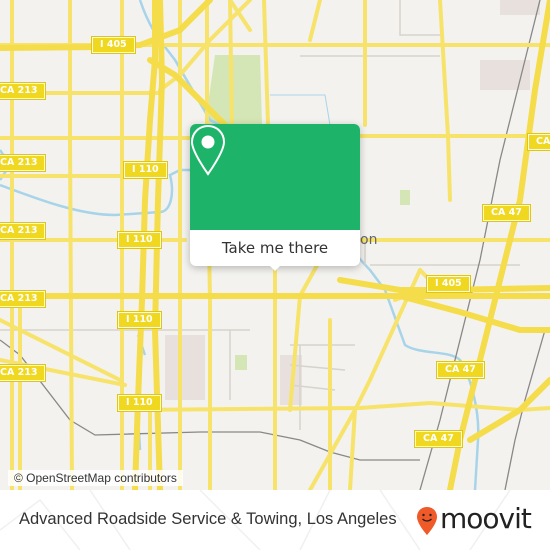  What do you see at coordinates (427, 521) in the screenshot?
I see `moovit-smile-pin-icon` at bounding box center [427, 521].